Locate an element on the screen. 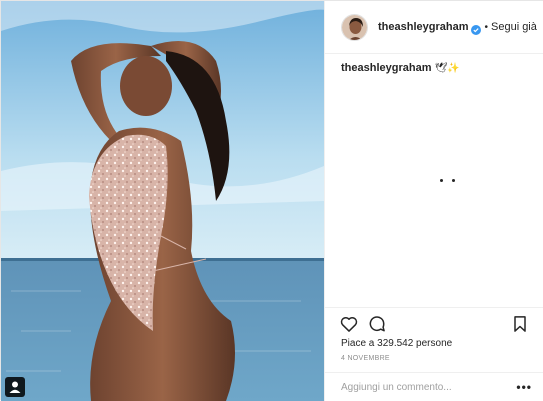  header-username: theashleygraham is located at coordinates (423, 27).